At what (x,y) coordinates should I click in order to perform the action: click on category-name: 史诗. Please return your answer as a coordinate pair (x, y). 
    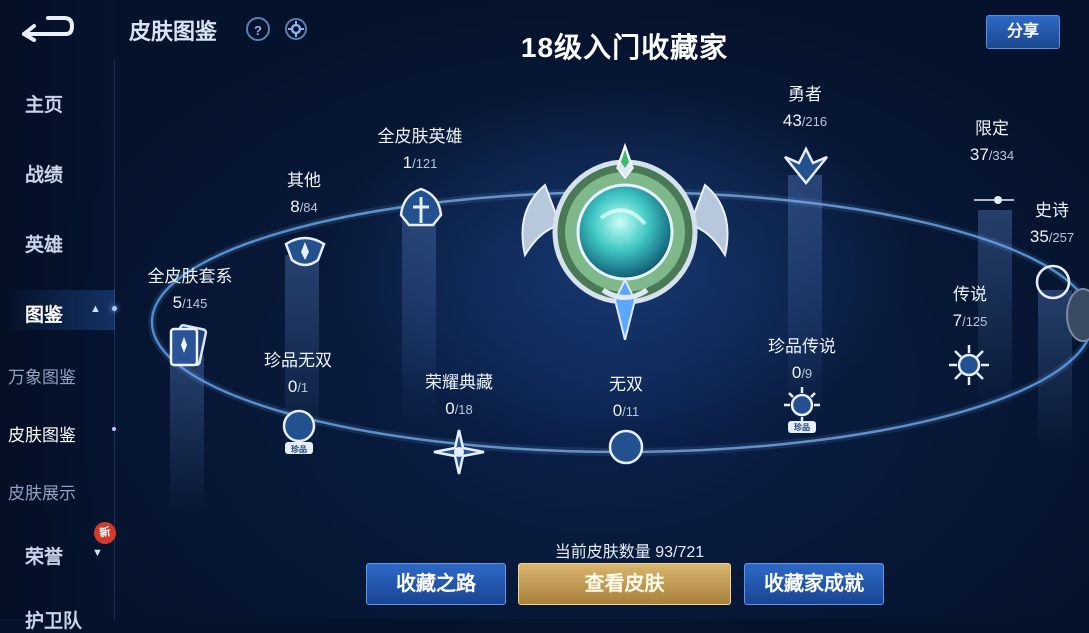
    Looking at the image, I should click on (1052, 210).